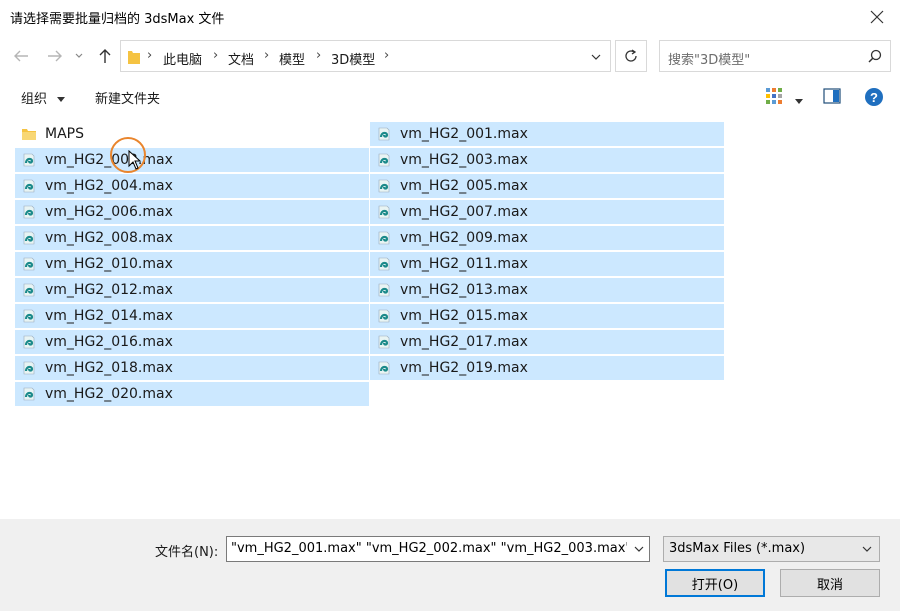  What do you see at coordinates (109, 368) in the screenshot?
I see `file-name: vm_HG2_018.max` at bounding box center [109, 368].